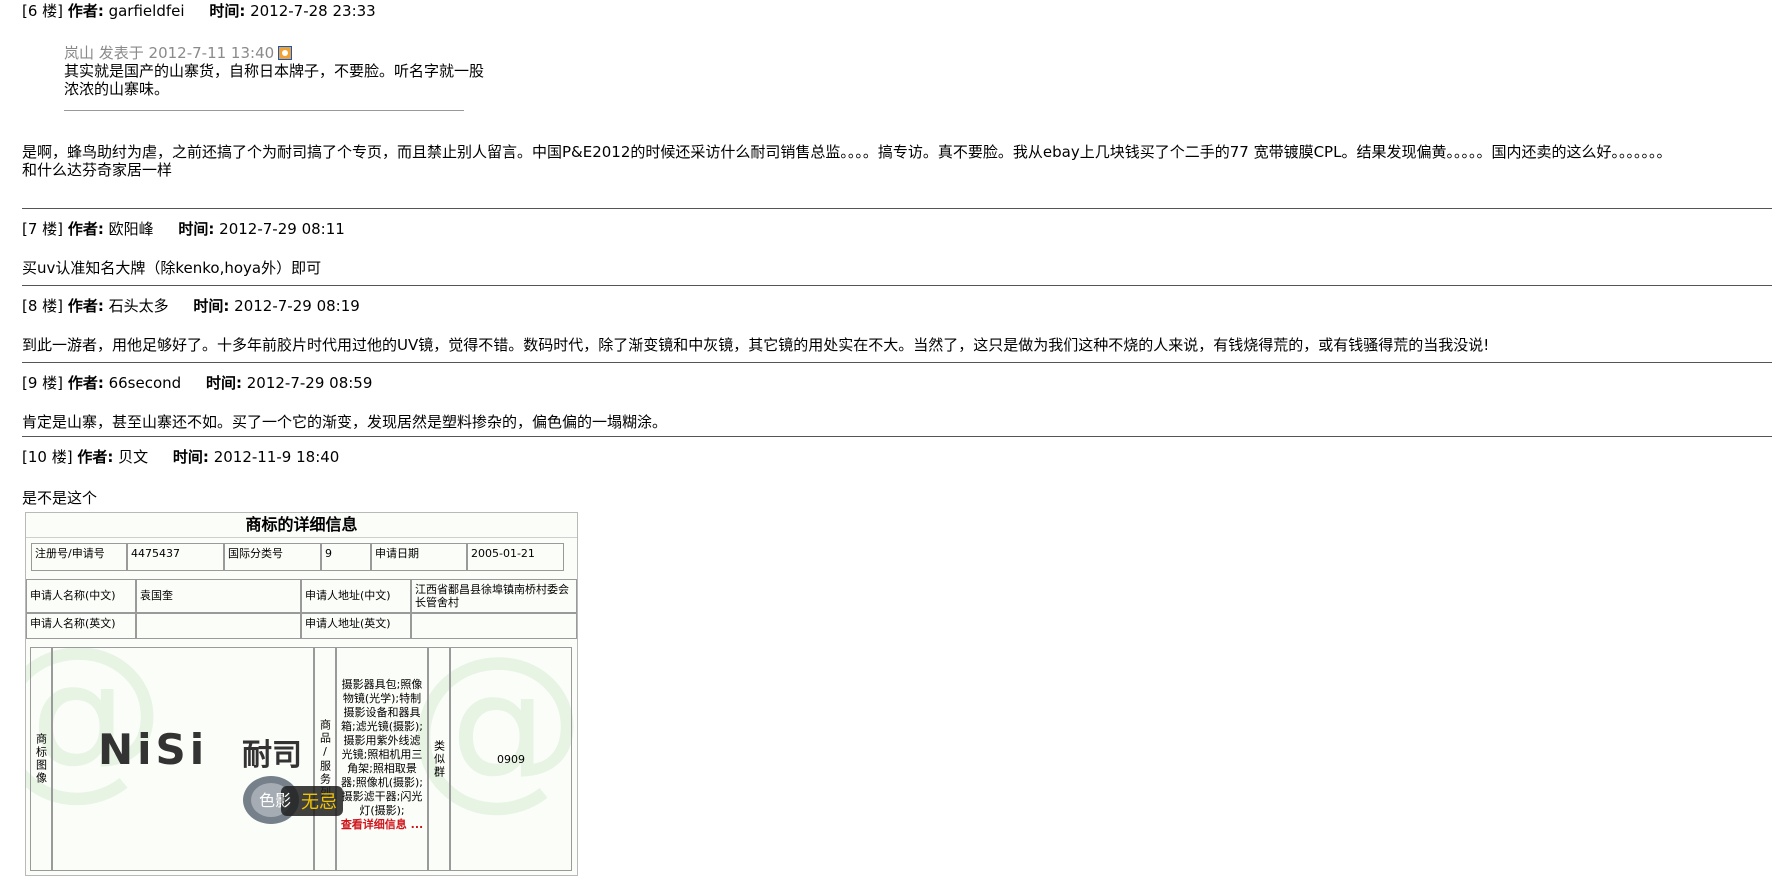 The width and height of the screenshot is (1779, 876). I want to click on author-name: 石头太多, so click(139, 306).